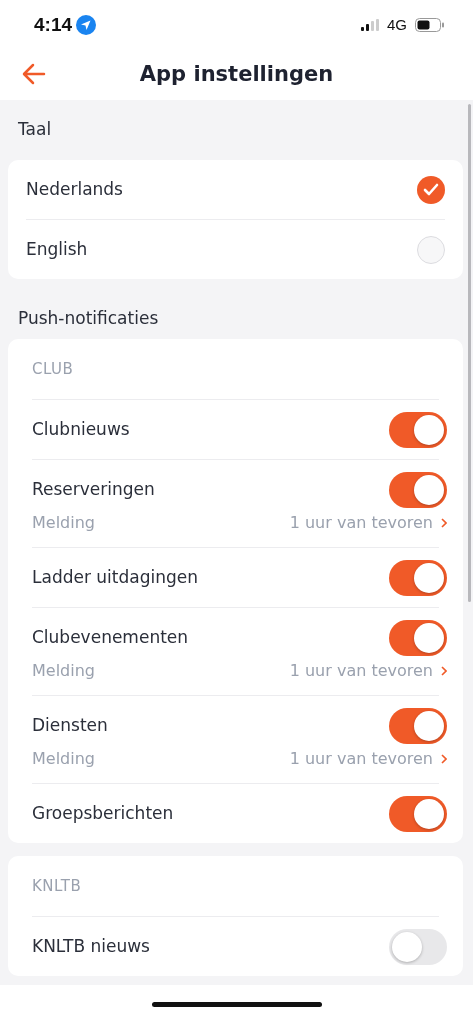 This screenshot has height=1024, width=473. I want to click on language-option: Nederlands, so click(74, 189).